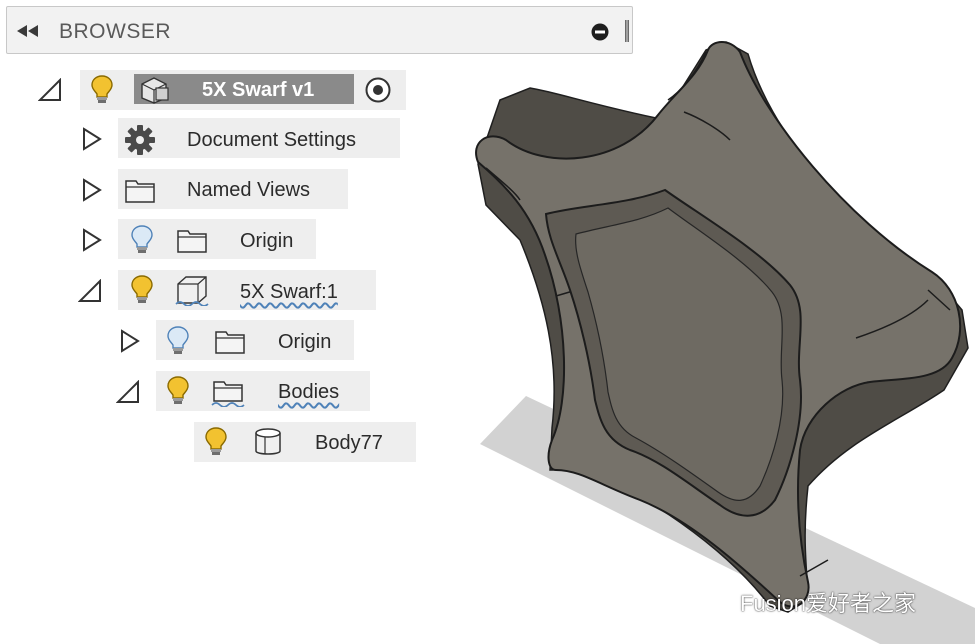 The image size is (975, 644). I want to click on browser-panel-header: BROWSER, so click(319, 30).